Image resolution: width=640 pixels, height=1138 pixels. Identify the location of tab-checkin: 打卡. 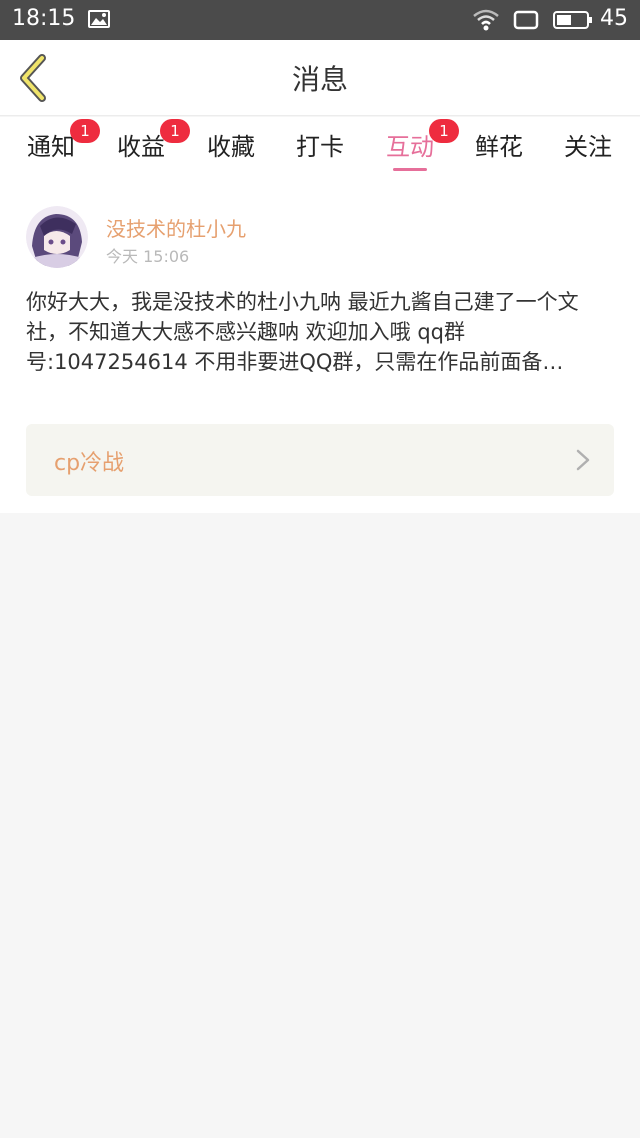
(320, 153).